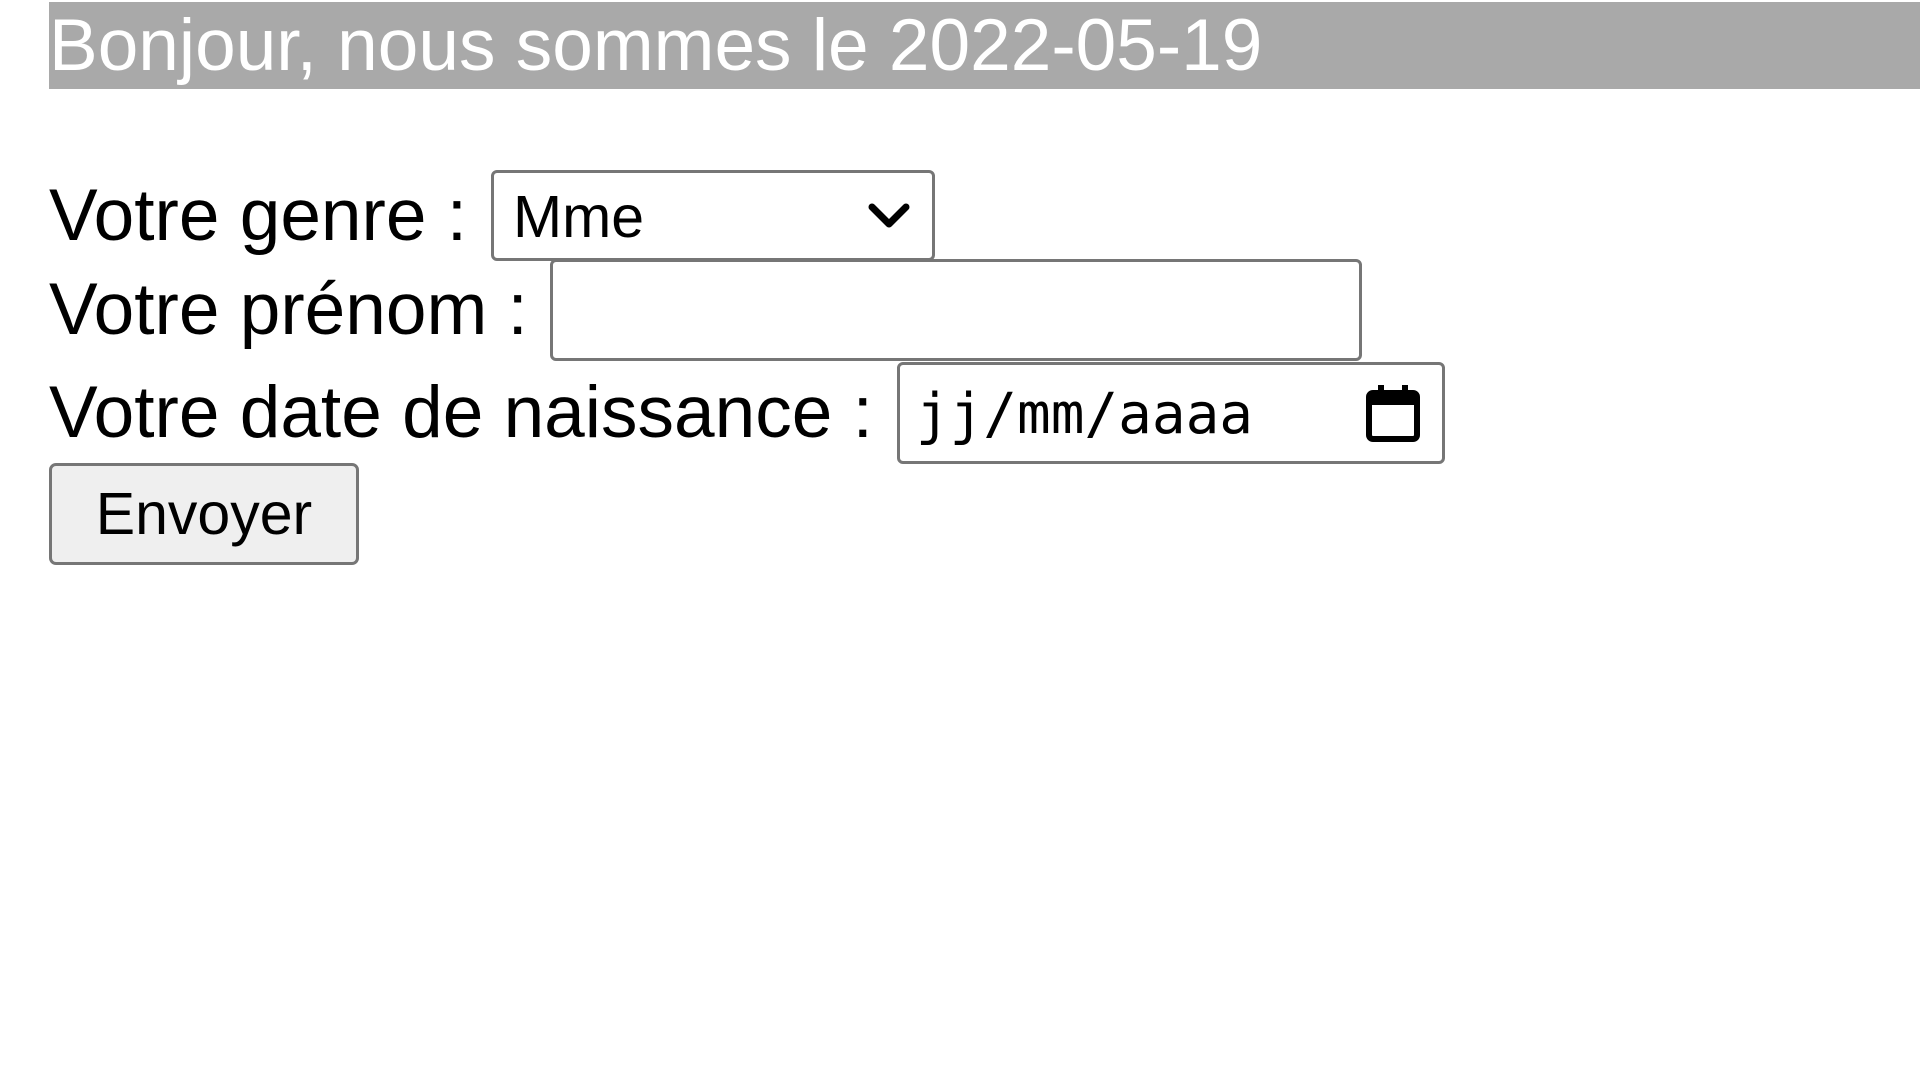 The width and height of the screenshot is (1920, 1080). What do you see at coordinates (955, 310) in the screenshot?
I see `prenom-input` at bounding box center [955, 310].